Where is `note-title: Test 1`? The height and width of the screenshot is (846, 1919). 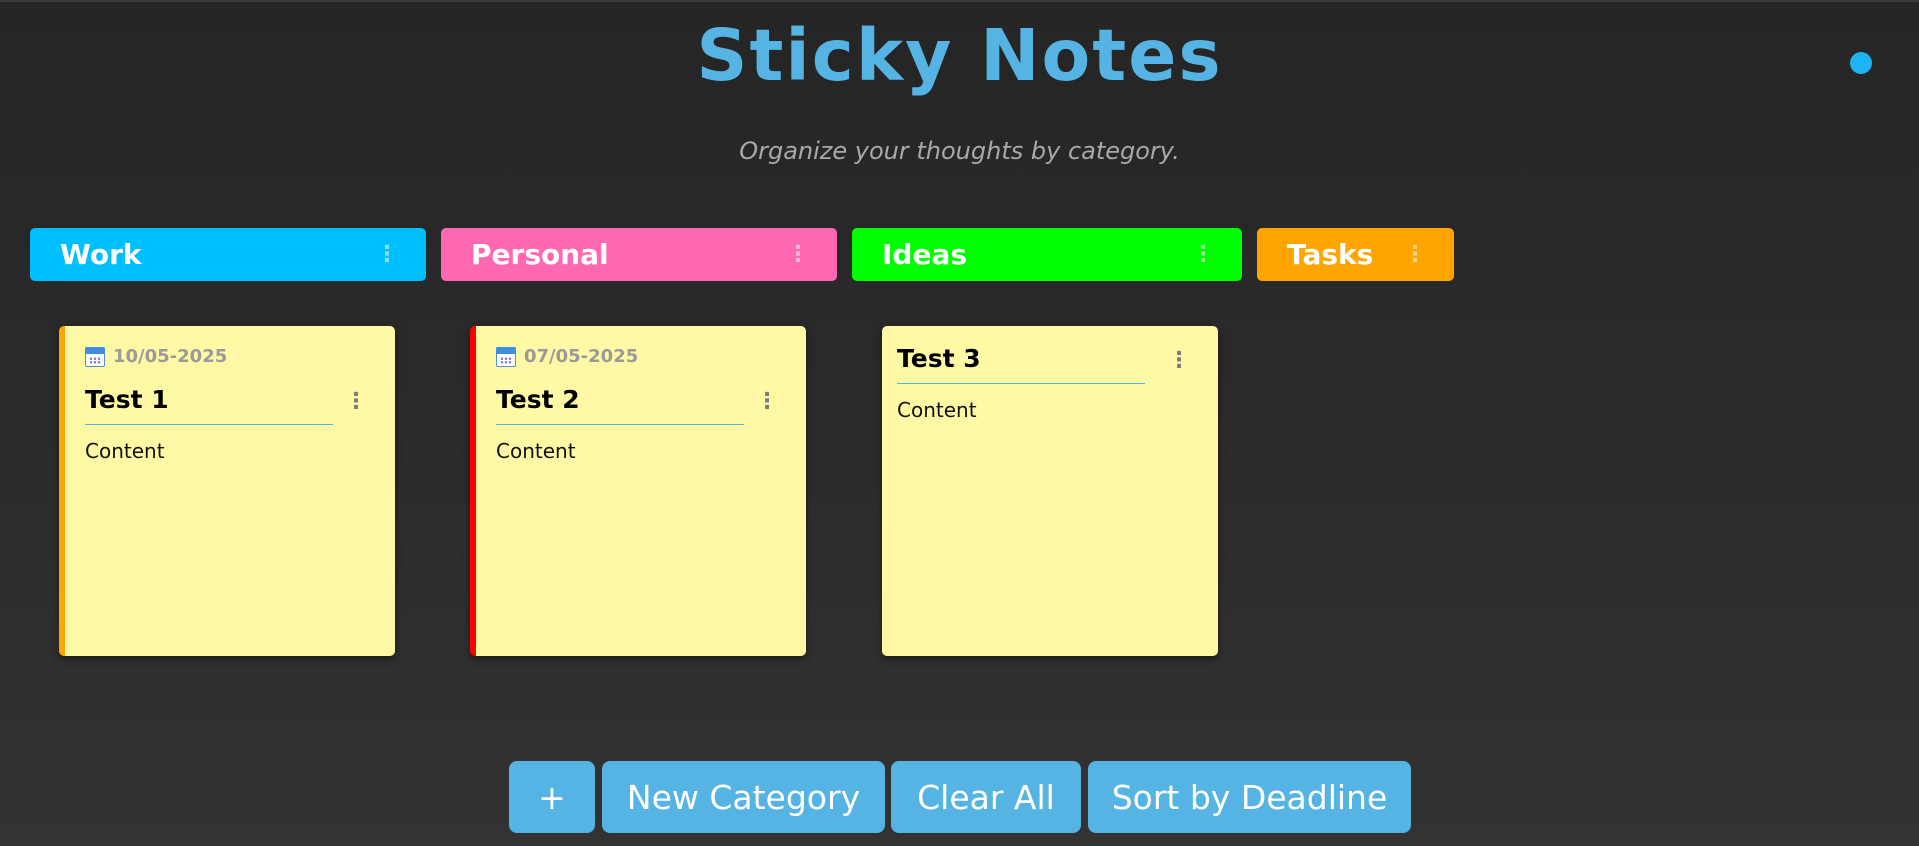 note-title: Test 1 is located at coordinates (209, 405).